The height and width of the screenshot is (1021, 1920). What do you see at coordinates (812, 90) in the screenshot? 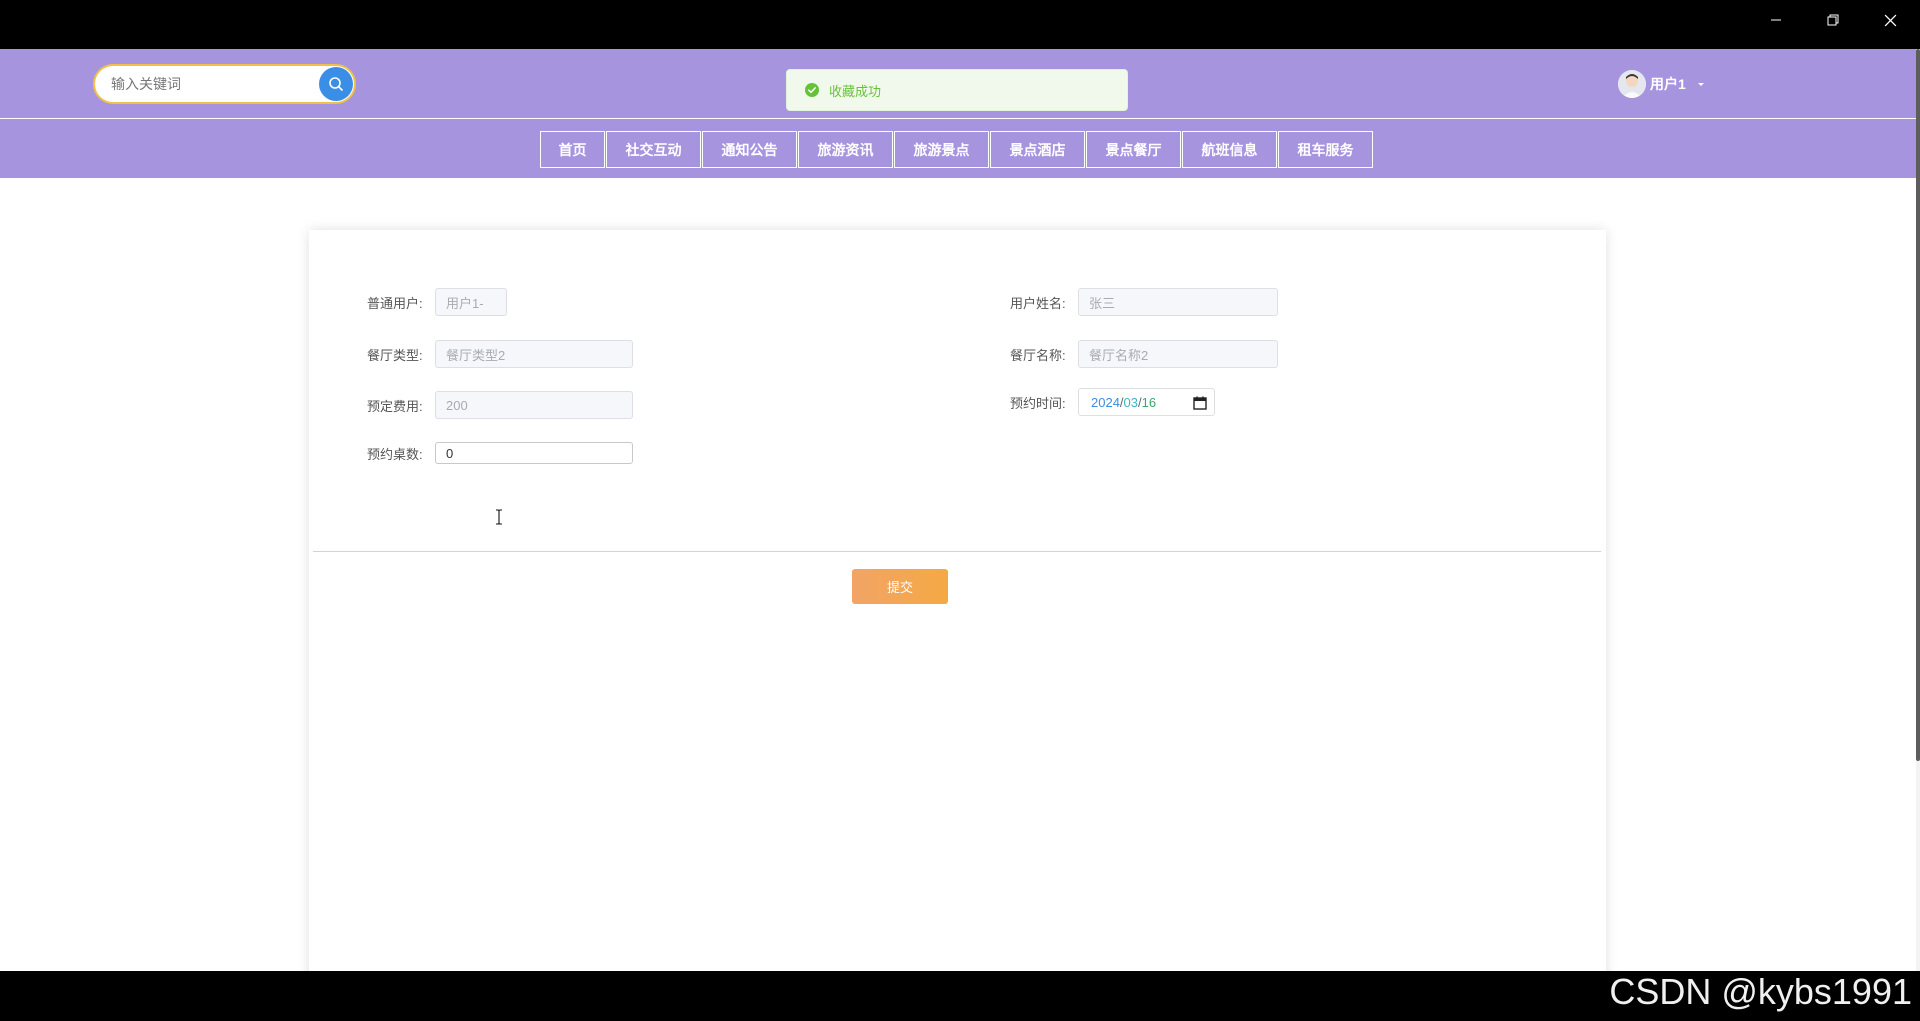
I see `check-circle-icon` at bounding box center [812, 90].